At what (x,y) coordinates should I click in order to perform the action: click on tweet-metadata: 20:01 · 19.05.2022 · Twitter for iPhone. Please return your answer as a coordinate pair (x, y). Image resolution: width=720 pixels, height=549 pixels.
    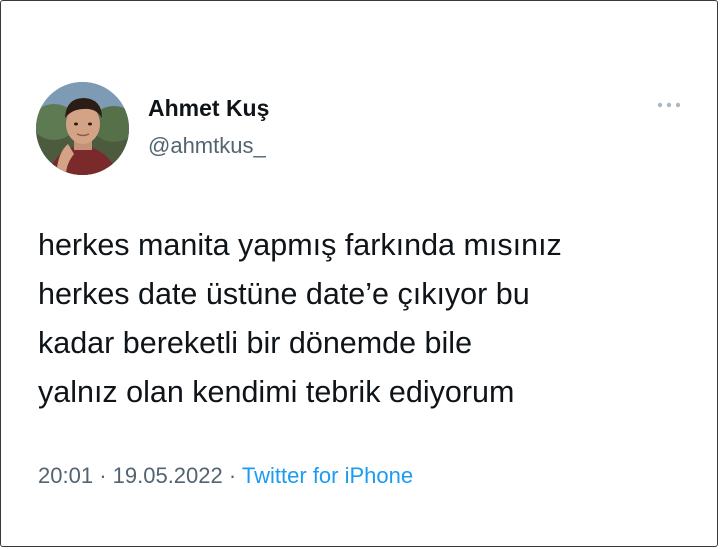
    Looking at the image, I should click on (225, 476).